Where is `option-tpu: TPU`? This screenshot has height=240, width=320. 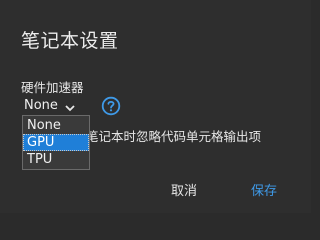 option-tpu: TPU is located at coordinates (56, 159).